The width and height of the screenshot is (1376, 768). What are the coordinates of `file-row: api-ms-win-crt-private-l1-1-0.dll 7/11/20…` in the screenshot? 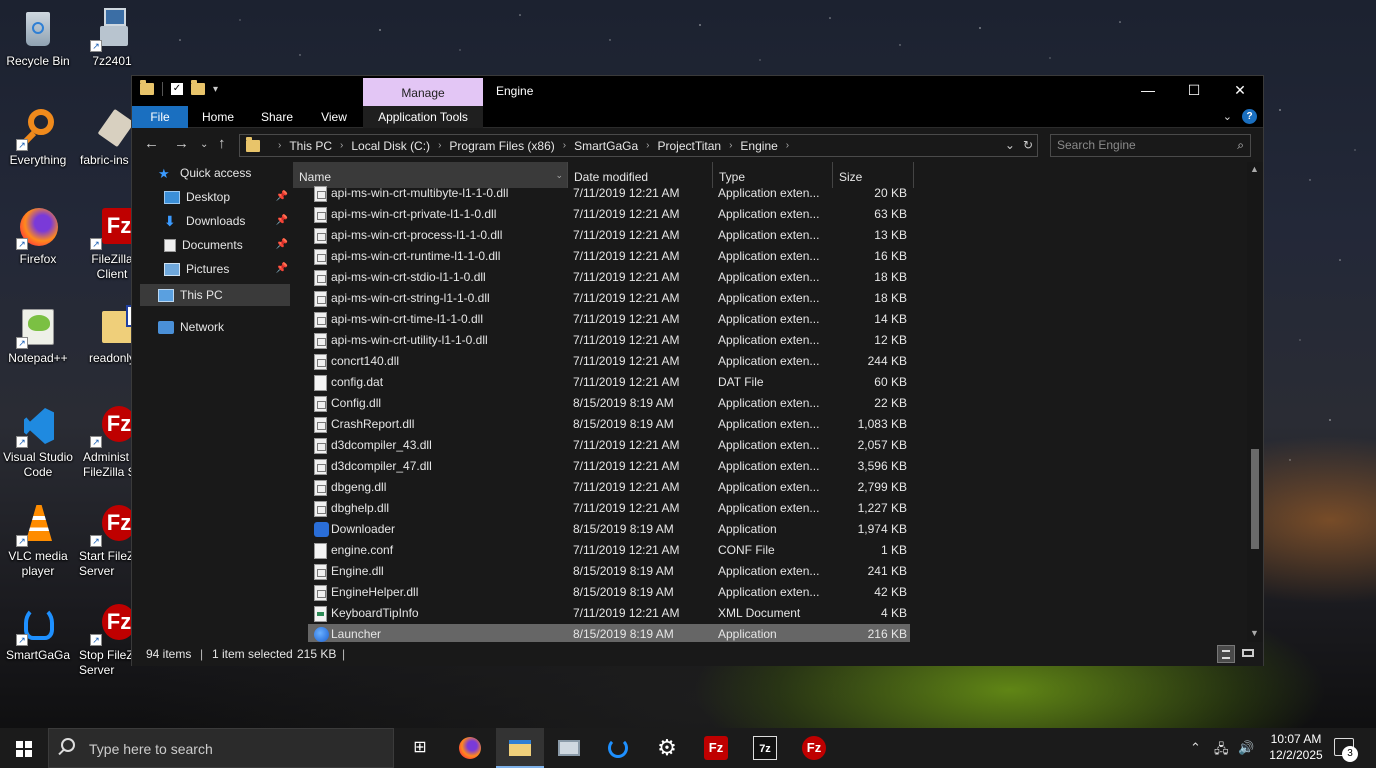 It's located at (609, 214).